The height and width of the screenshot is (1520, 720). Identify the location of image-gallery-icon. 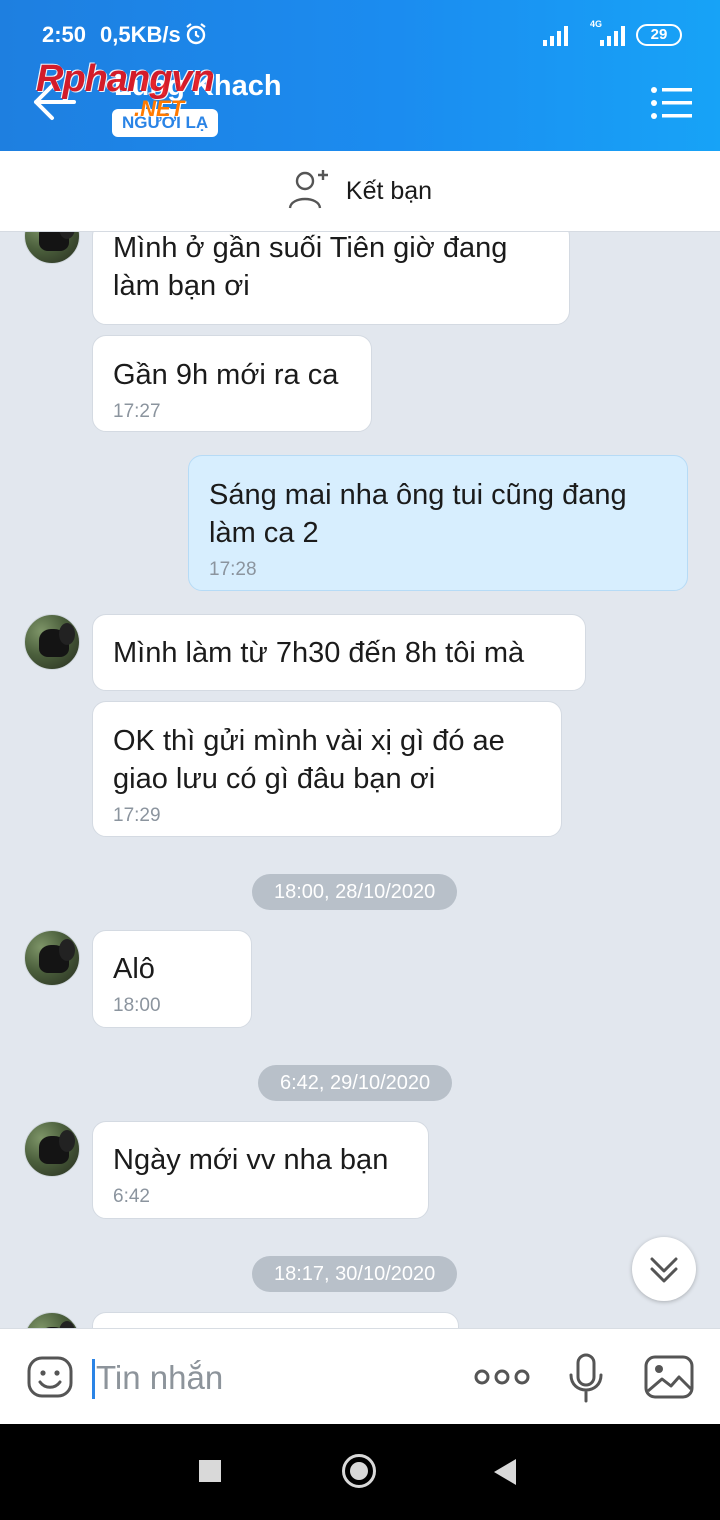
(669, 1377).